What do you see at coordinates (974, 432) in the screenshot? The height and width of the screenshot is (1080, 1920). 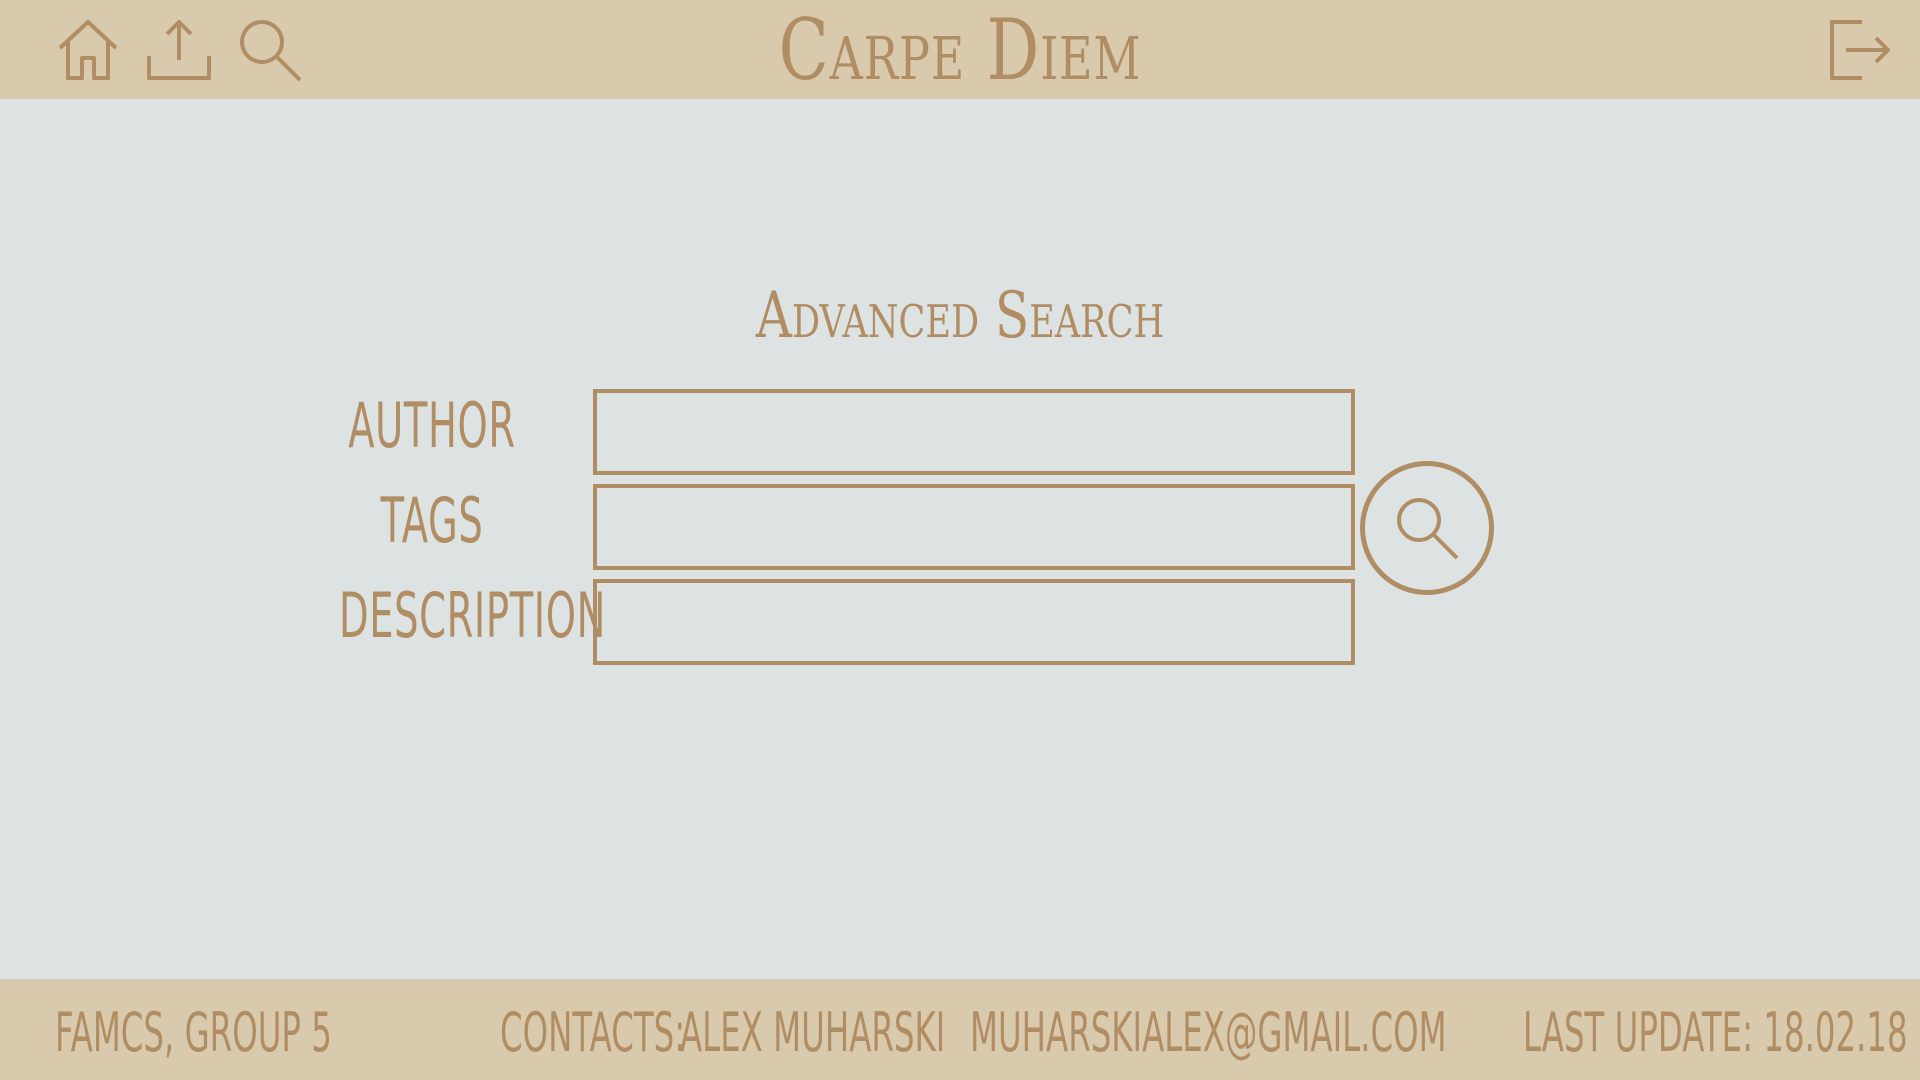 I see `author-input` at bounding box center [974, 432].